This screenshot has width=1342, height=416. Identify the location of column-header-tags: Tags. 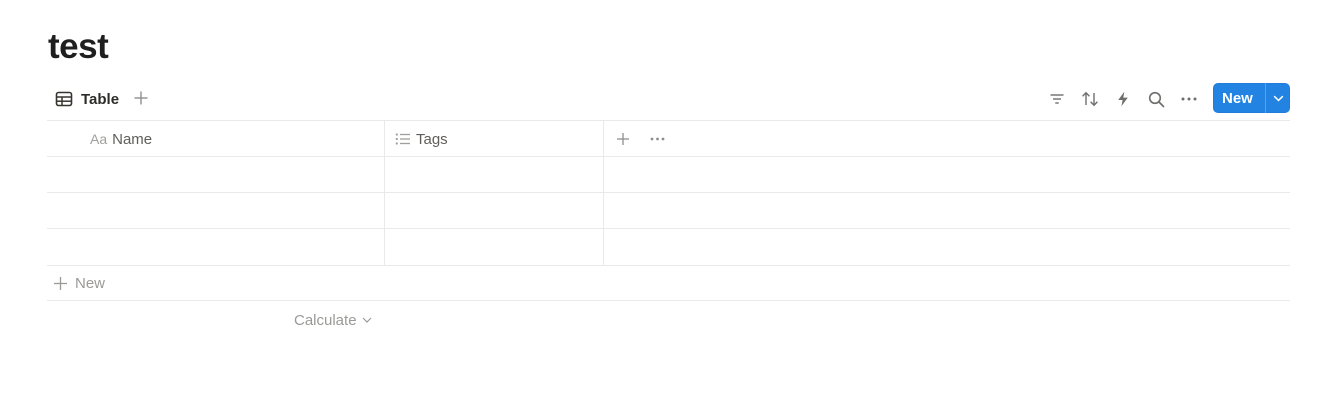
(421, 139).